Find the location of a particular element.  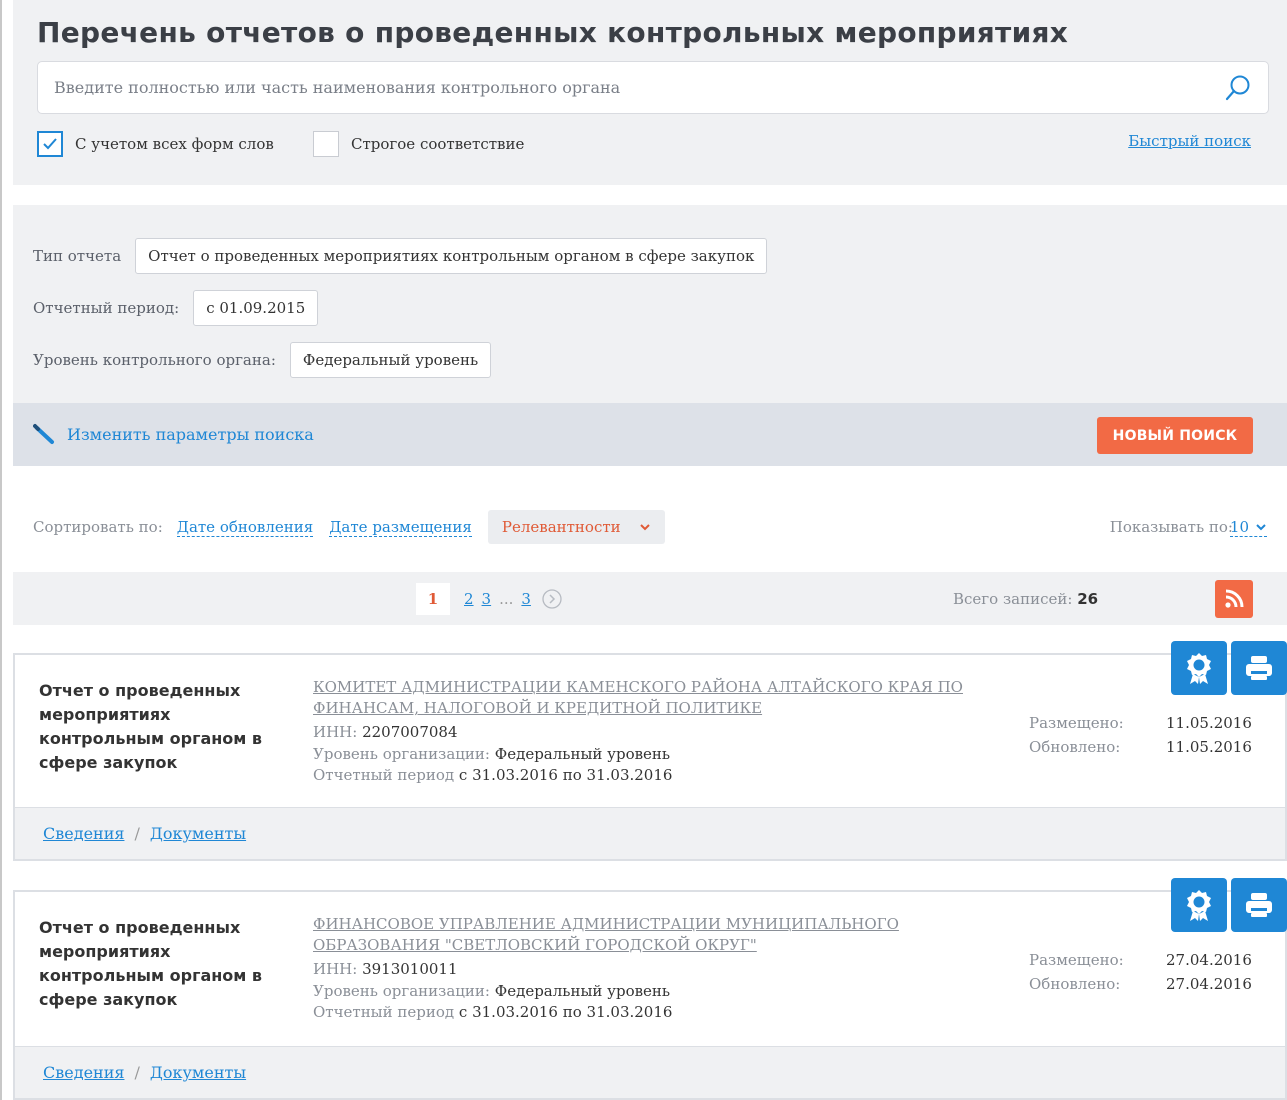

inn-value: 2207007084 is located at coordinates (410, 732).